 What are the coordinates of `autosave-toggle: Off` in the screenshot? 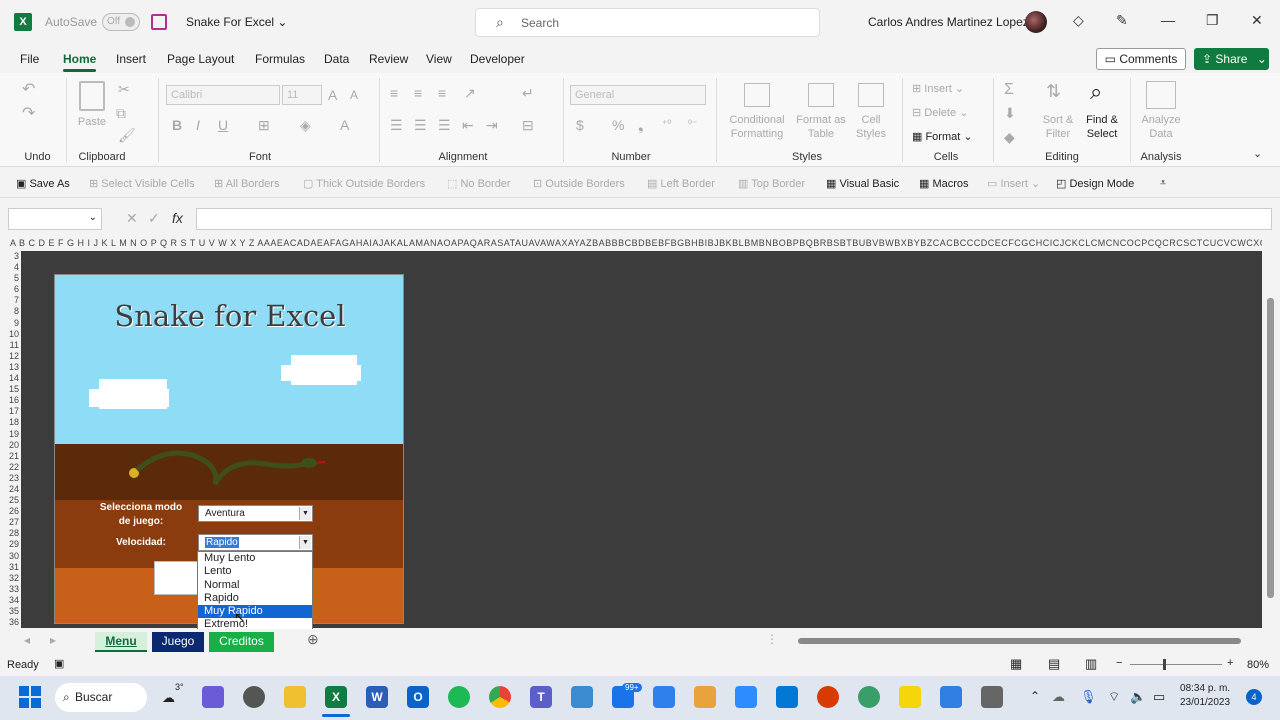 It's located at (121, 22).